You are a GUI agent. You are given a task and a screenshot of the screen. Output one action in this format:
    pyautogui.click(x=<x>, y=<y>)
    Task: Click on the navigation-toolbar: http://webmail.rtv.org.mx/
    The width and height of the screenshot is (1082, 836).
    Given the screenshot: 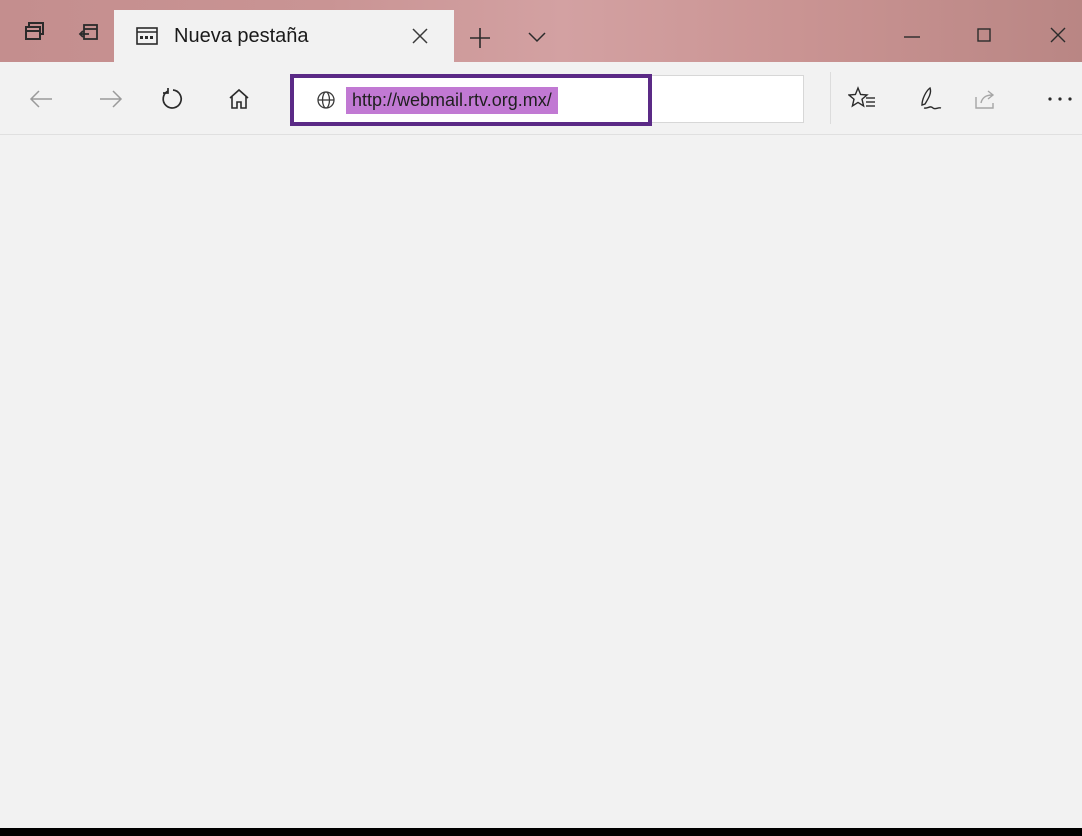 What is the action you would take?
    pyautogui.click(x=541, y=98)
    